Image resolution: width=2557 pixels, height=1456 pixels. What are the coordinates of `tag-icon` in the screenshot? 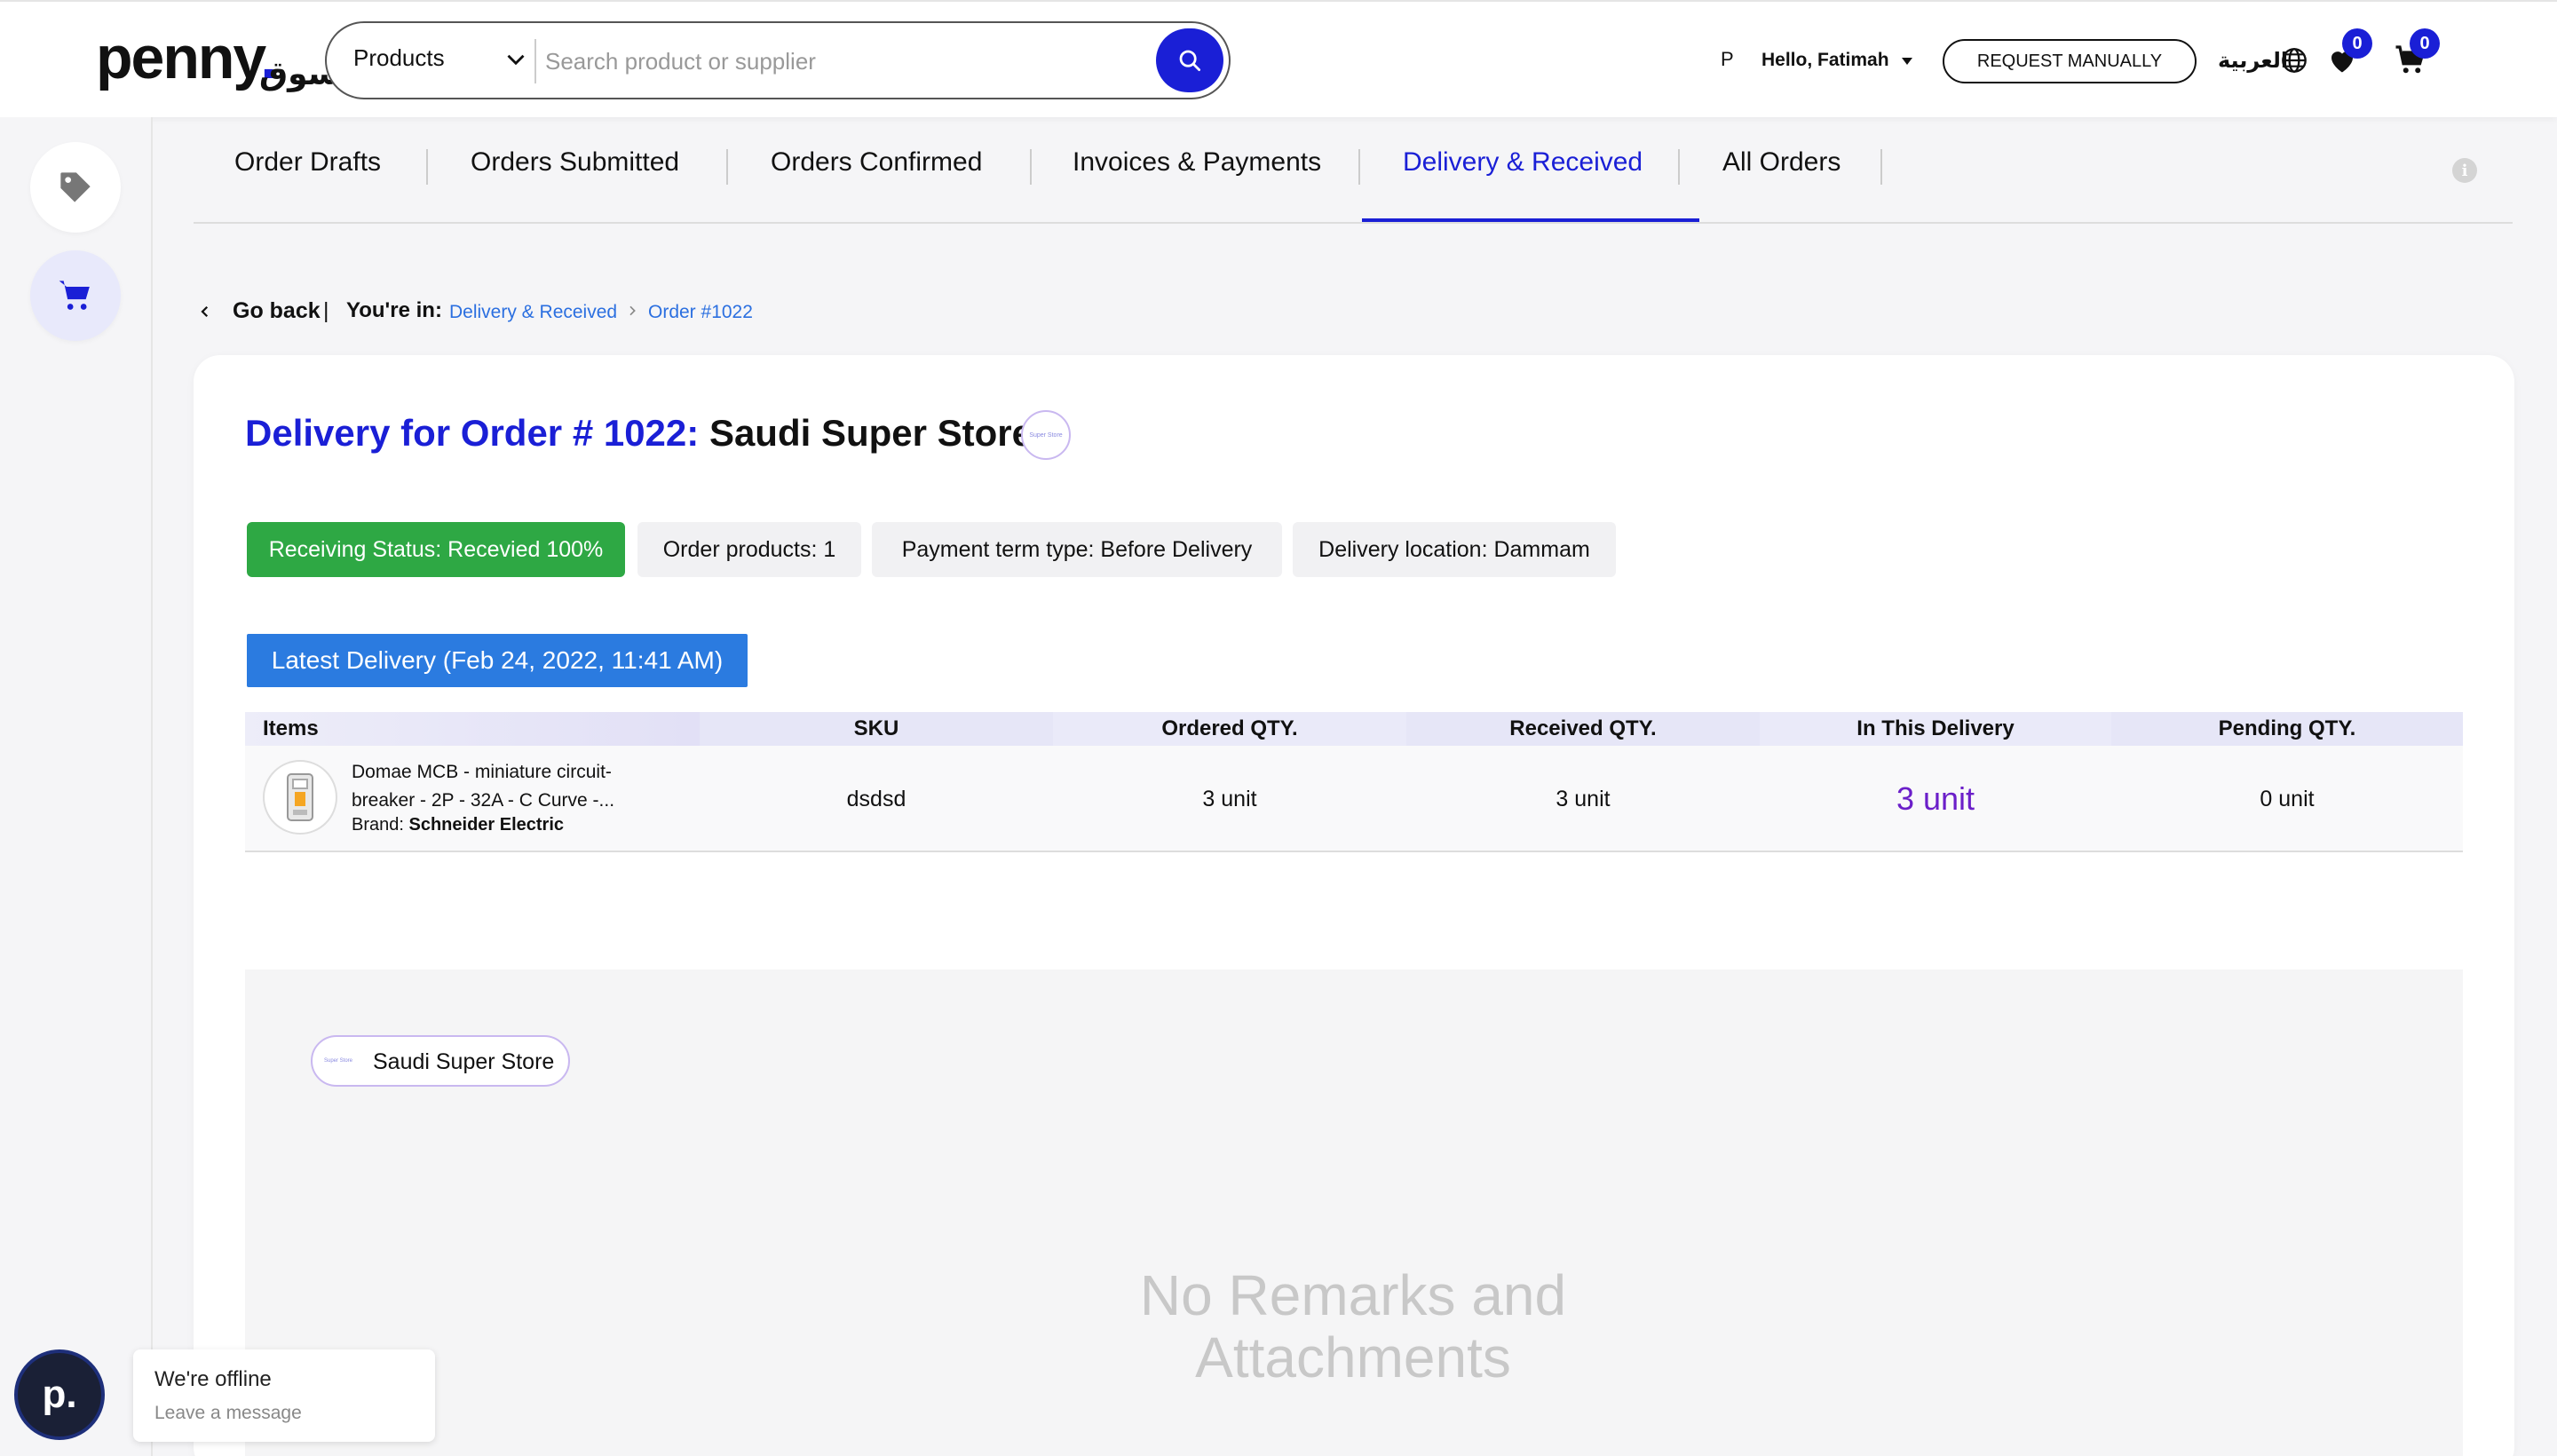 It's located at (75, 187).